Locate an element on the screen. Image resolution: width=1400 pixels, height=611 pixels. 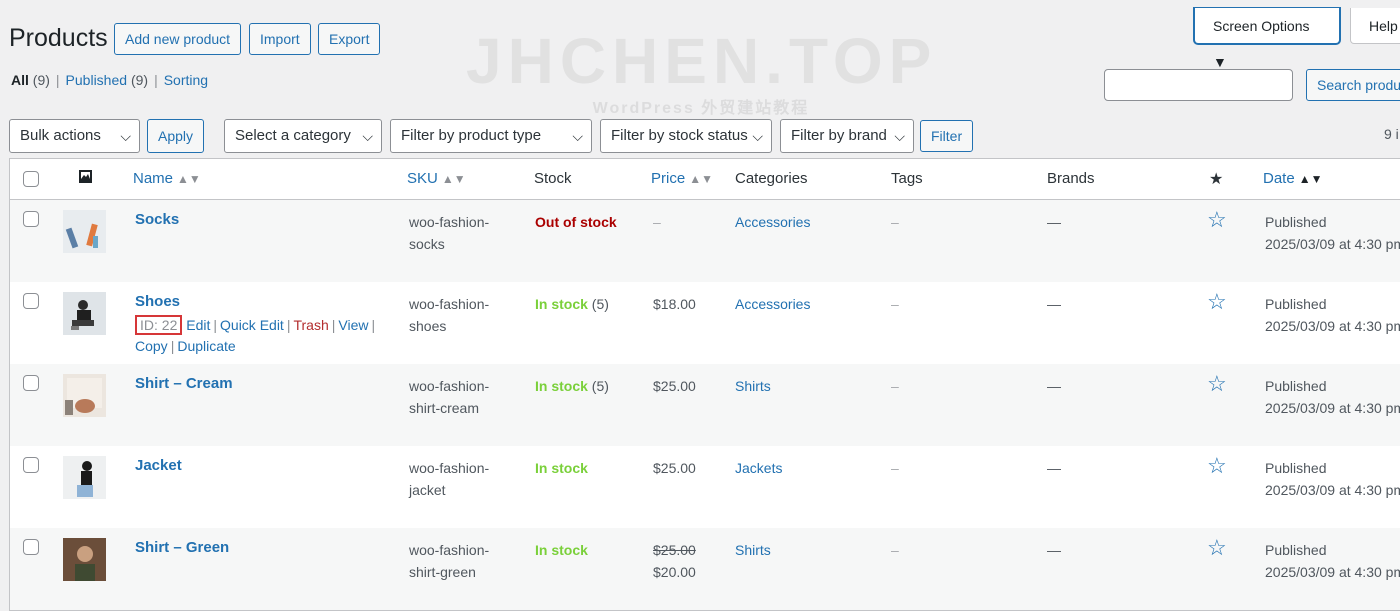
sku: woo-fashion-socks is located at coordinates (449, 233).